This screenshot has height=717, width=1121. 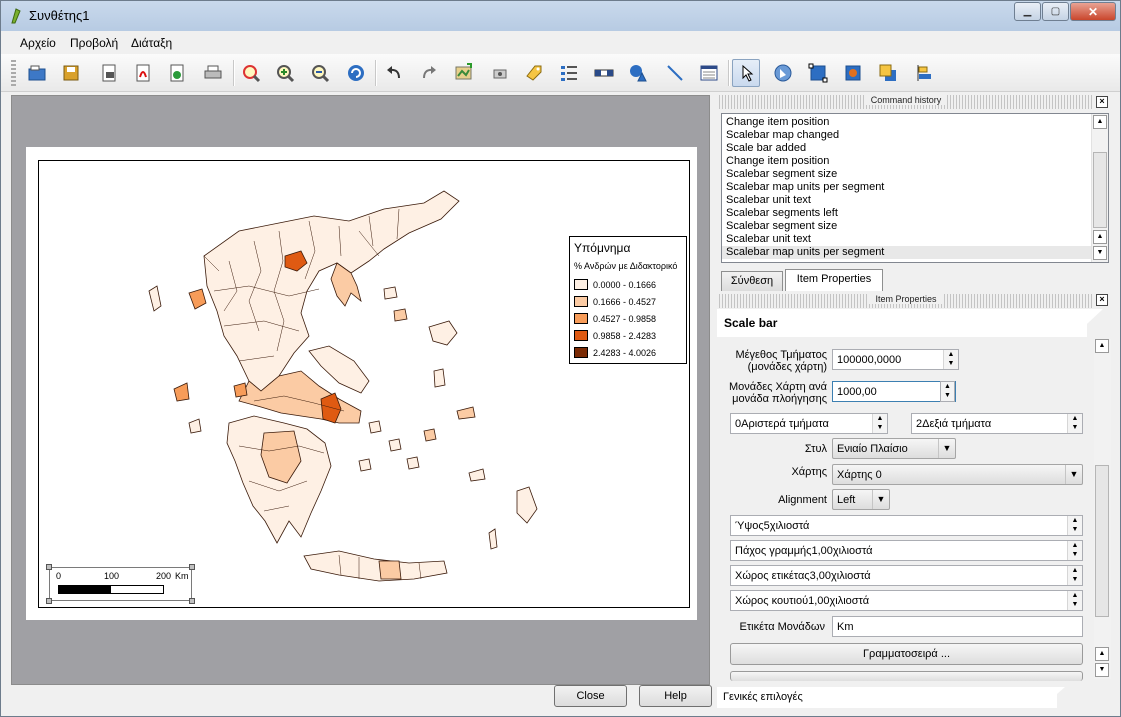 I want to click on export-image-button, so click(x=109, y=73).